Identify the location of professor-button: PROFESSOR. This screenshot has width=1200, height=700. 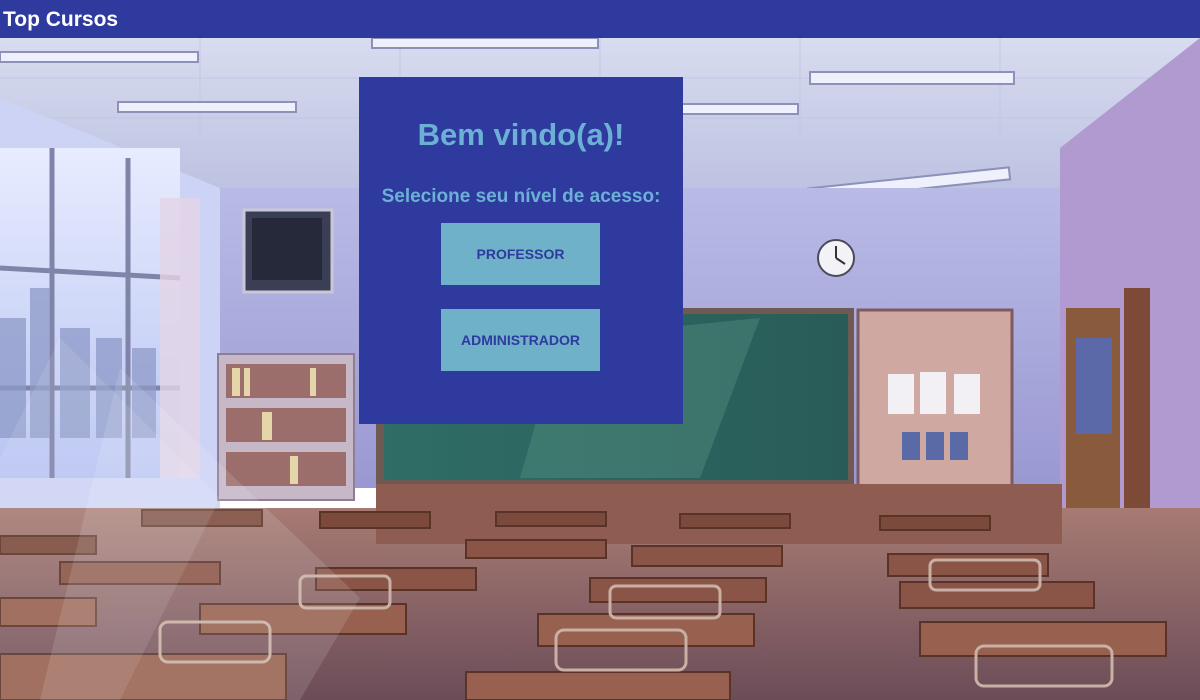
(520, 254).